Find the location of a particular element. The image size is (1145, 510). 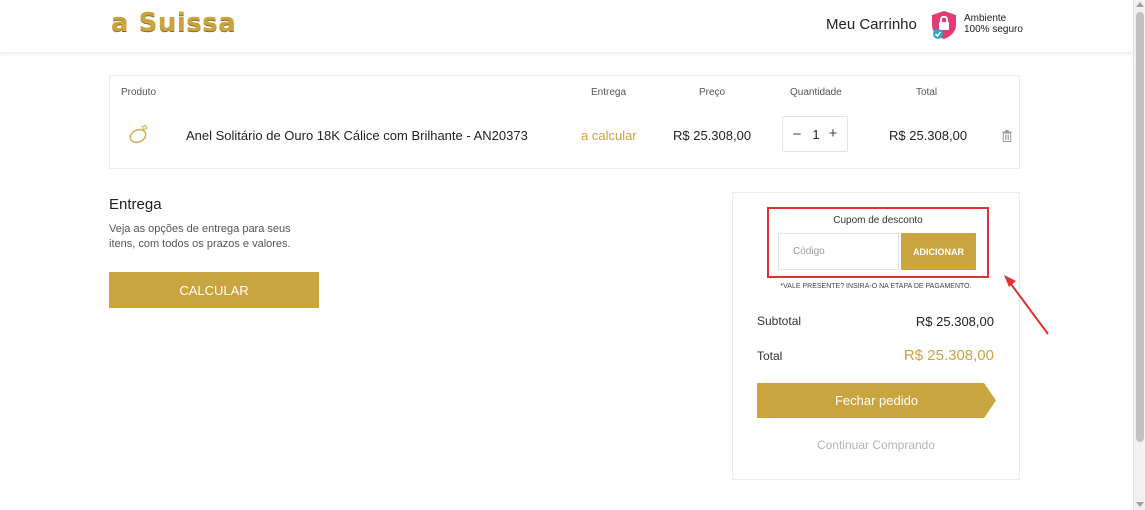

page-scrollbar is located at coordinates (1139, 255).